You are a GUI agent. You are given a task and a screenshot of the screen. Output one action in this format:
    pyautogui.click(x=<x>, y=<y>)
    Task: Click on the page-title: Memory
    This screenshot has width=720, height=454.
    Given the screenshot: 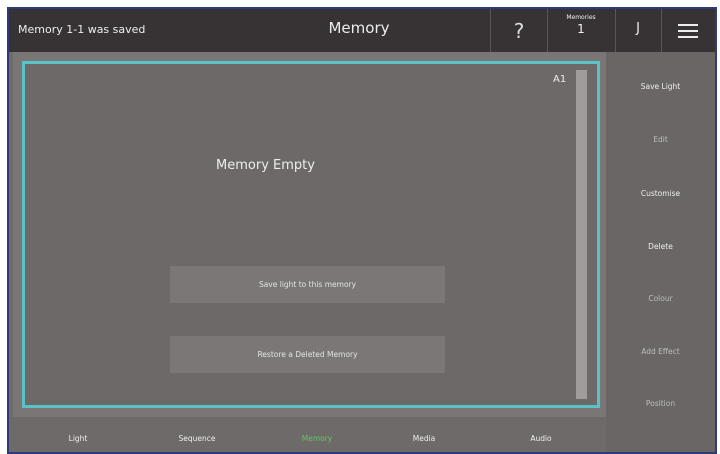 What is the action you would take?
    pyautogui.click(x=359, y=28)
    